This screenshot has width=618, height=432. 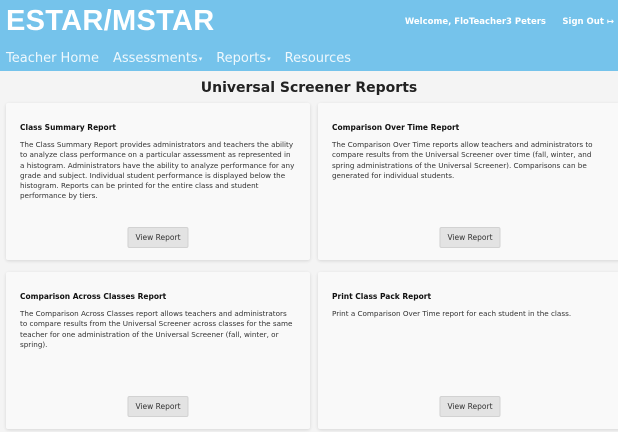 I want to click on nav-assessments-label: Assessments, so click(x=155, y=58).